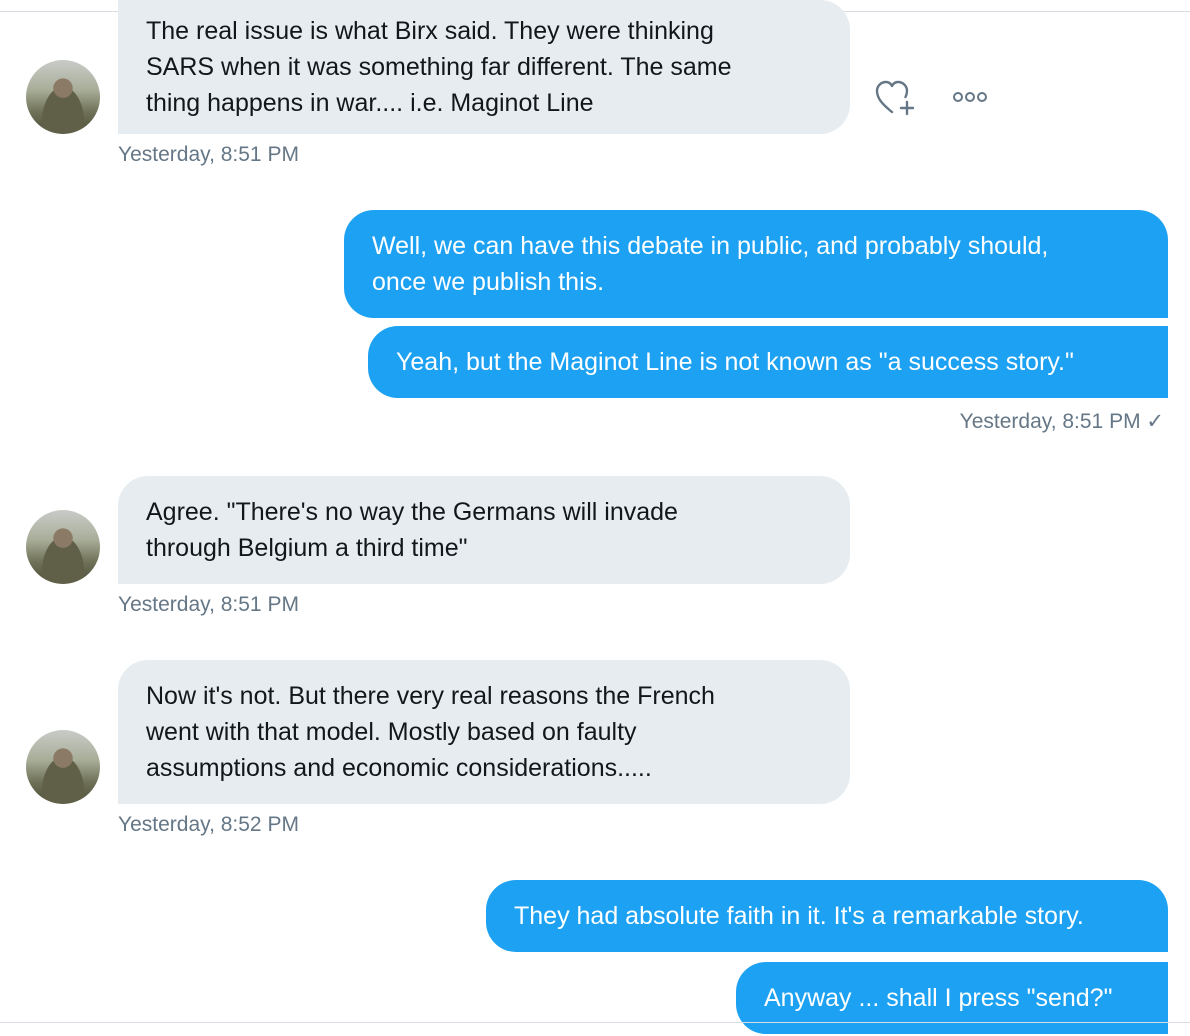  I want to click on more-options-button, so click(972, 98).